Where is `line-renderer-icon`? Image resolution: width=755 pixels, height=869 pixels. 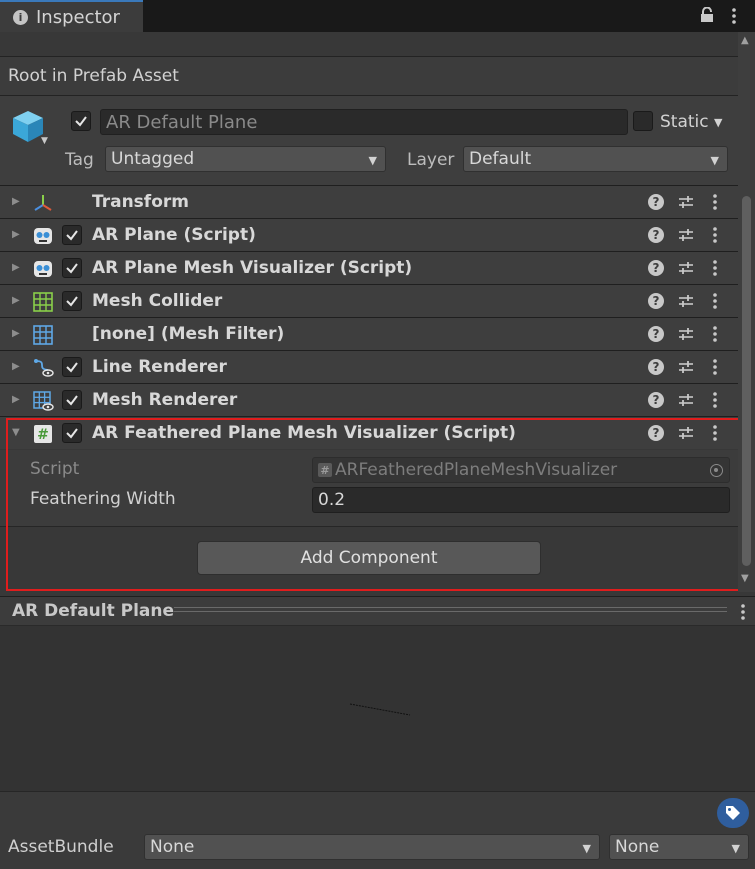
line-renderer-icon is located at coordinates (44, 368).